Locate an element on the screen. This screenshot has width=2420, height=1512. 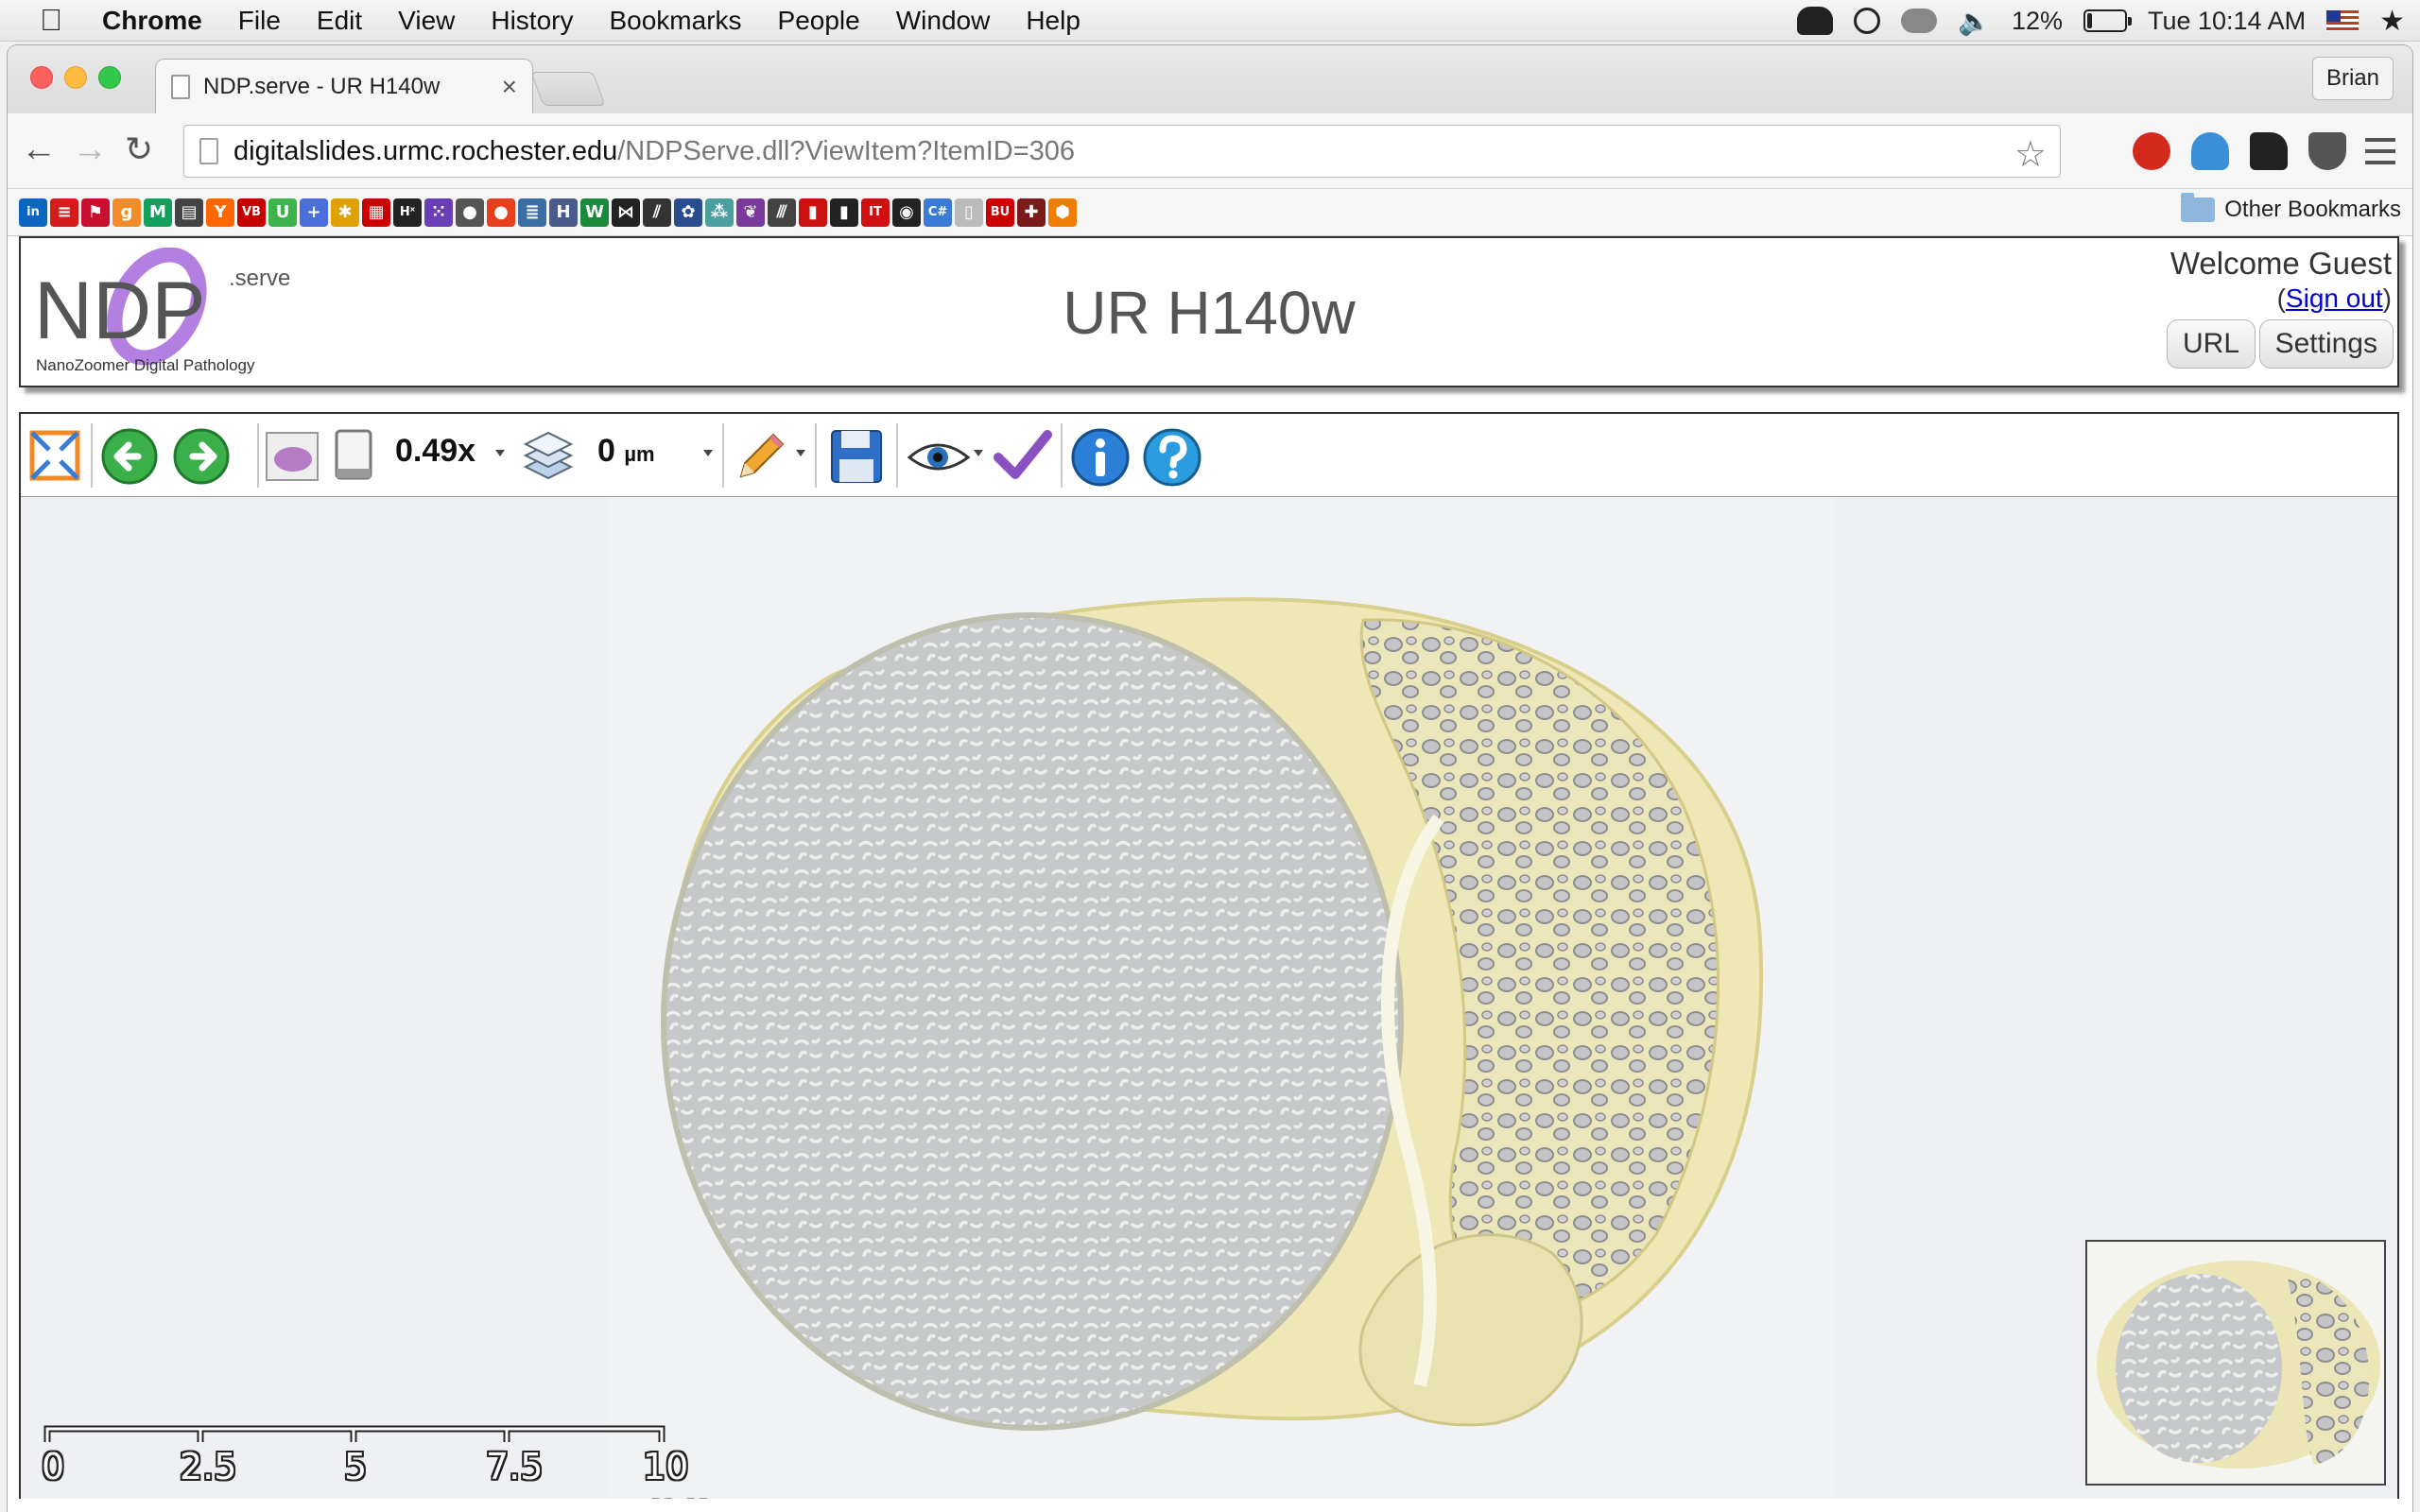
bookmark-octopus-icon: ✿ is located at coordinates (688, 212).